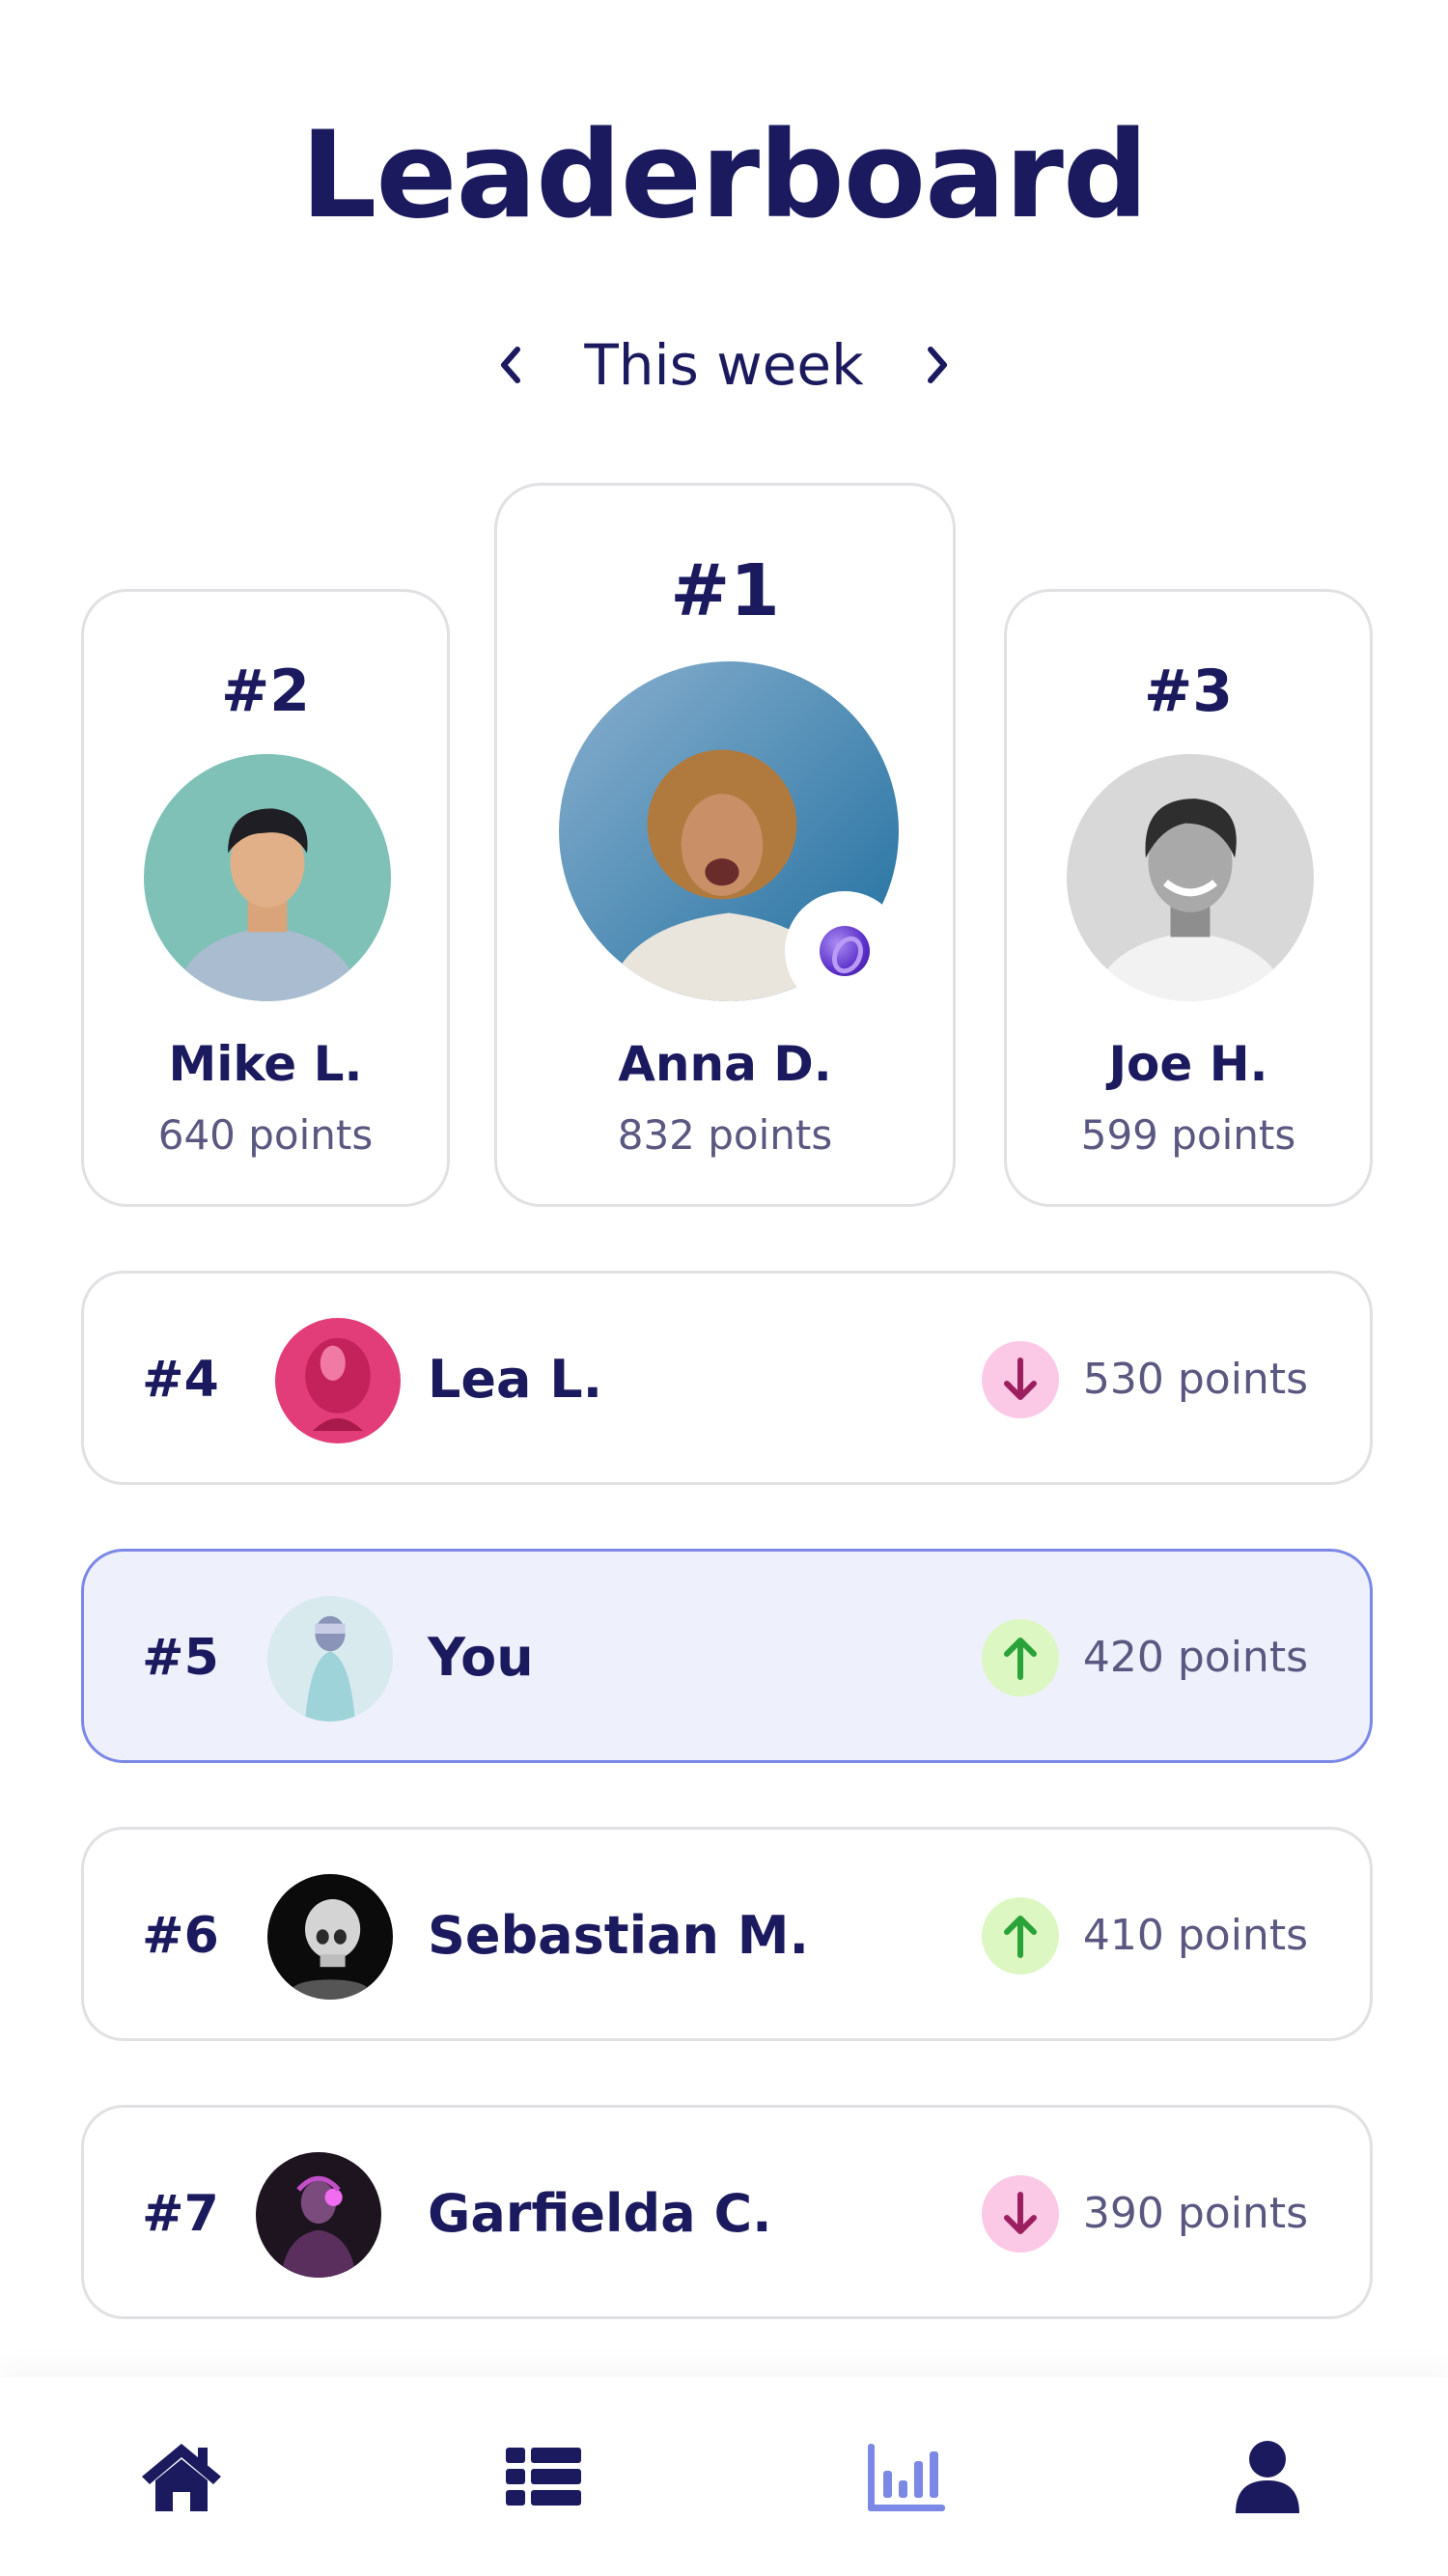  I want to click on chevron-left-icon, so click(511, 365).